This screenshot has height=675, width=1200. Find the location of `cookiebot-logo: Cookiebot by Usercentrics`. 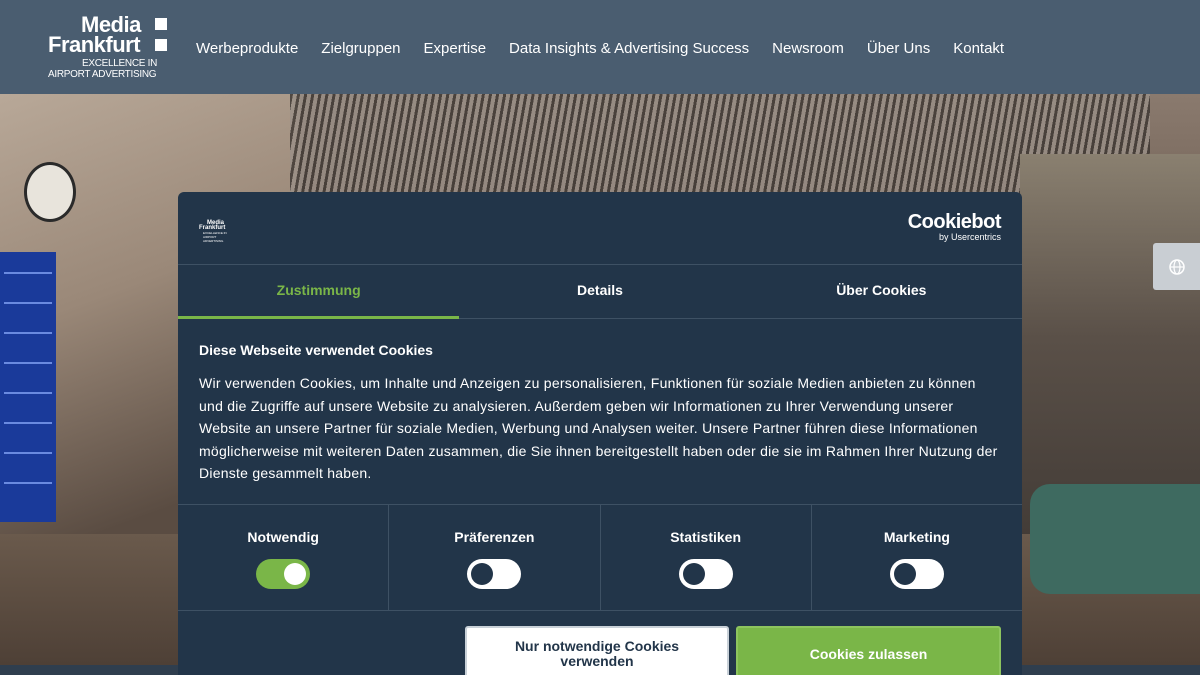

cookiebot-logo: Cookiebot by Usercentrics is located at coordinates (954, 226).